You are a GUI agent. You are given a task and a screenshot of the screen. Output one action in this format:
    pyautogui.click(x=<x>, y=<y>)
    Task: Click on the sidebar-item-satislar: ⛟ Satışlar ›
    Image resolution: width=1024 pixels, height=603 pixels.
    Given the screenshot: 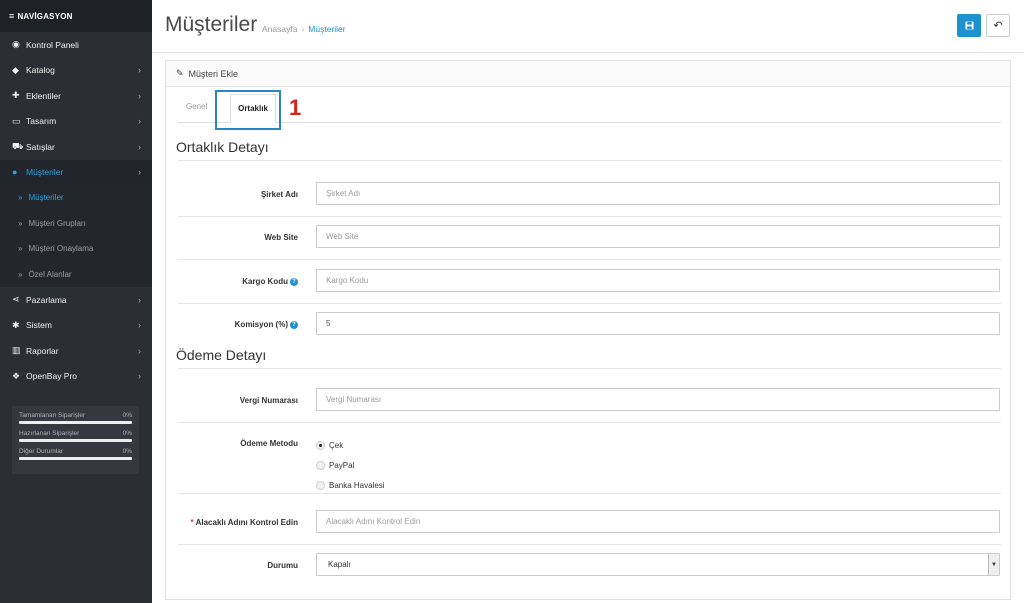 What is the action you would take?
    pyautogui.click(x=76, y=147)
    